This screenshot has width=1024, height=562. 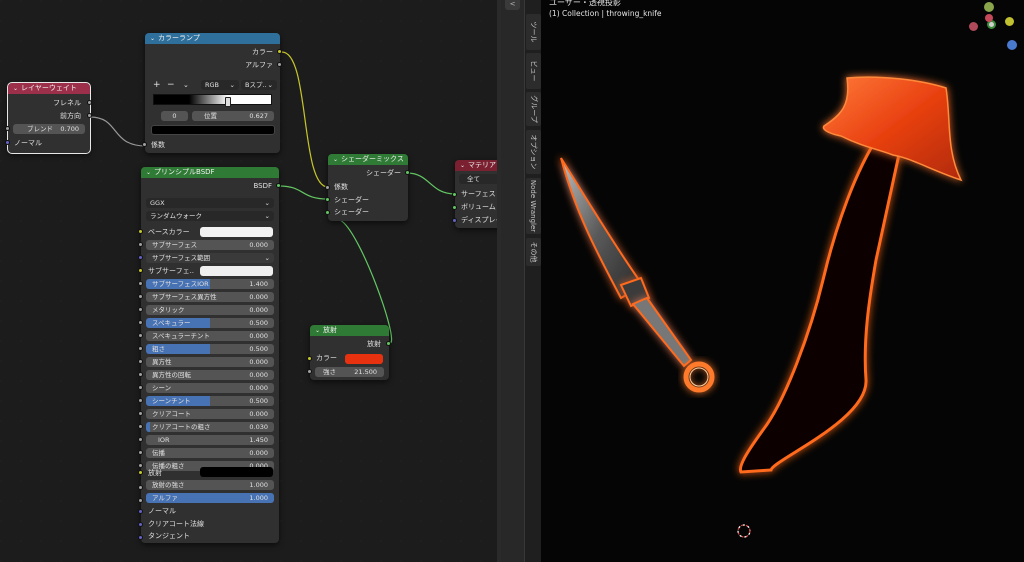 I want to click on stop-color-swatch, so click(x=213, y=130).